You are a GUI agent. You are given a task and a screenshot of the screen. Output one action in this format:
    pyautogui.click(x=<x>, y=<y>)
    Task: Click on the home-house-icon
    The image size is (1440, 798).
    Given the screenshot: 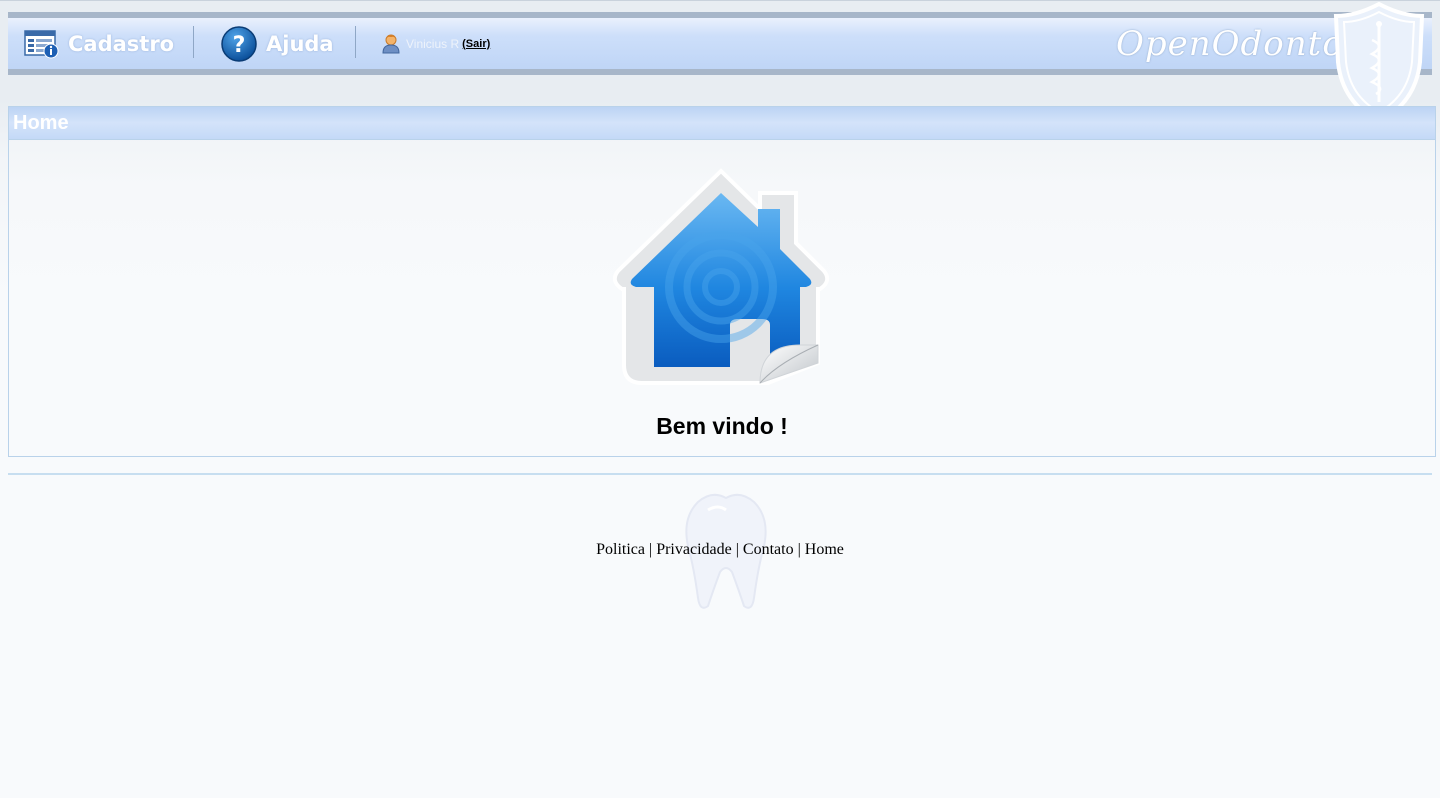 What is the action you would take?
    pyautogui.click(x=721, y=276)
    